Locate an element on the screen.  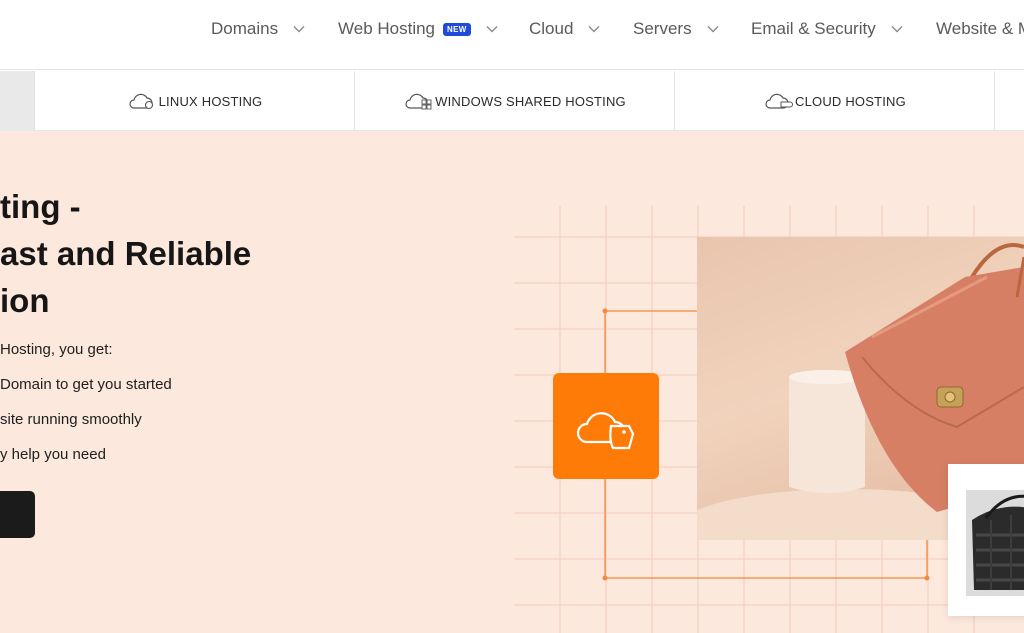
nav-item-domains: Domains is located at coordinates (258, 29).